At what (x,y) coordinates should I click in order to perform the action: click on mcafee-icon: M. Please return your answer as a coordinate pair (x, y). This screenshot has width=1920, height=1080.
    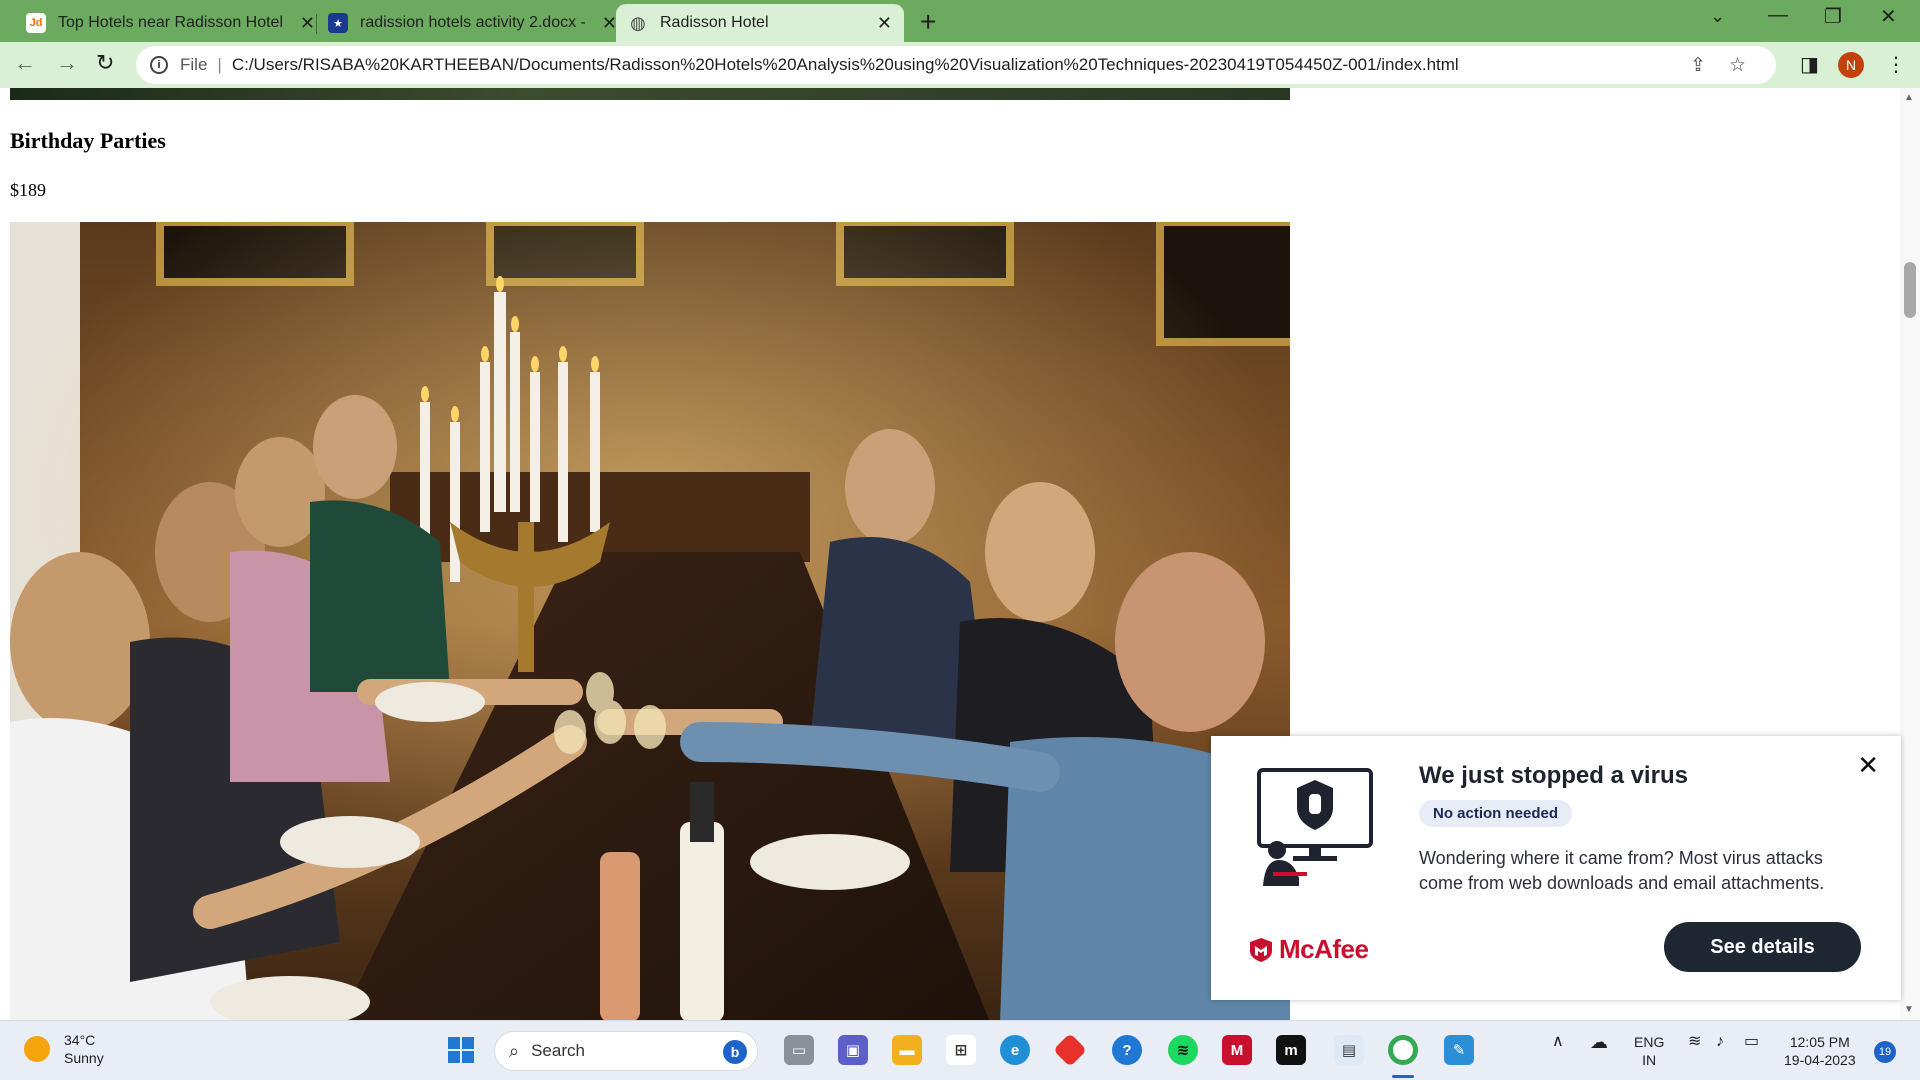
    Looking at the image, I should click on (1237, 1050).